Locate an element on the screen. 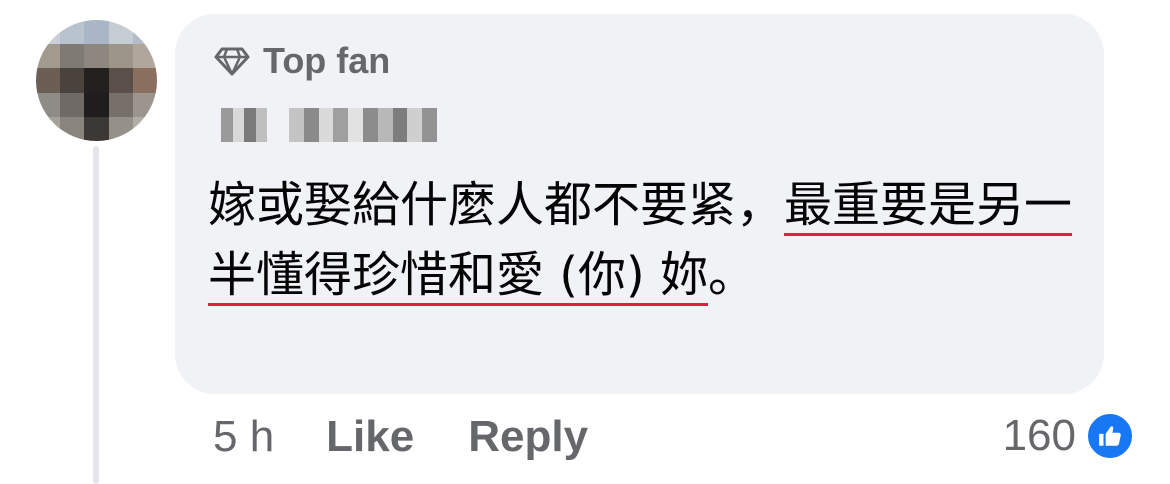  comment-actions: 5 h Like Reply is located at coordinates (427, 437).